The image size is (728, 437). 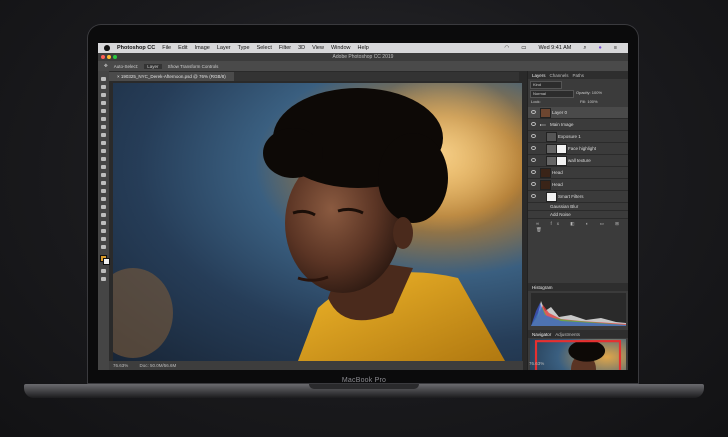 What do you see at coordinates (182, 48) in the screenshot?
I see `menu-edit: Edit` at bounding box center [182, 48].